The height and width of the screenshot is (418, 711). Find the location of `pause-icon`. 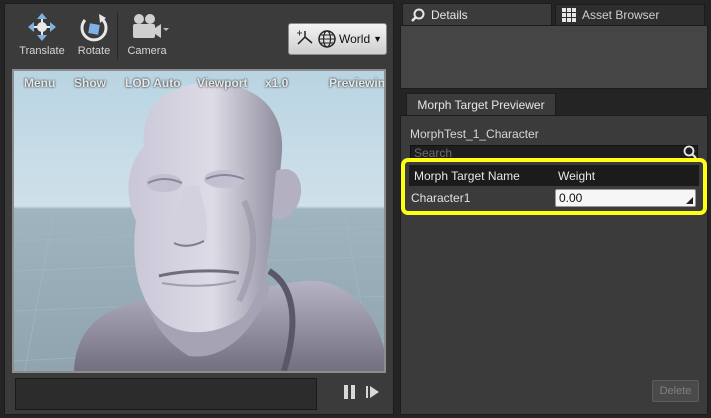

pause-icon is located at coordinates (350, 392).